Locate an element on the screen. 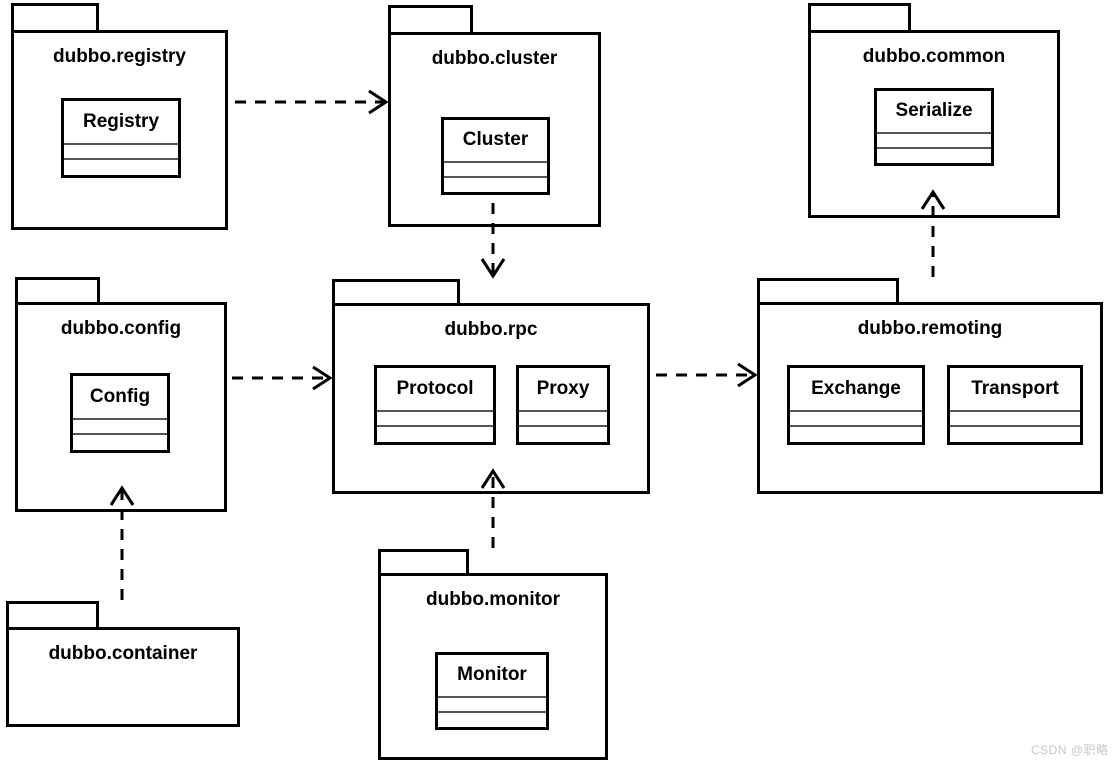 The width and height of the screenshot is (1113, 764). package-title: dubbo.registry is located at coordinates (119, 56).